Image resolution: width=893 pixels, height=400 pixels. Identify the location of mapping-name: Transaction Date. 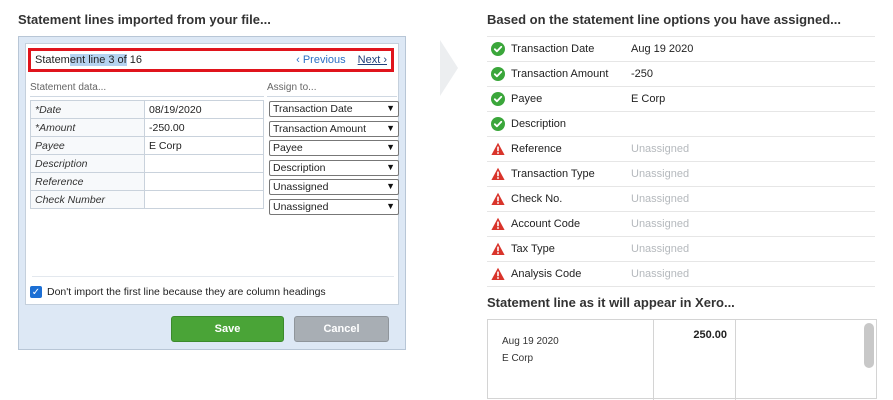
(553, 49).